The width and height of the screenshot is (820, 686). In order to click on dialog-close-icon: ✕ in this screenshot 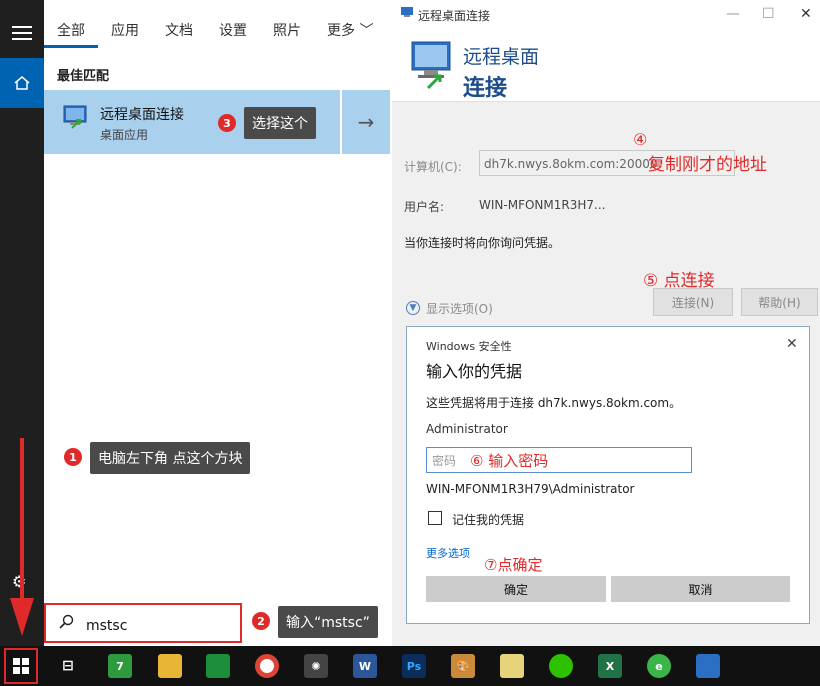, I will do `click(792, 344)`.